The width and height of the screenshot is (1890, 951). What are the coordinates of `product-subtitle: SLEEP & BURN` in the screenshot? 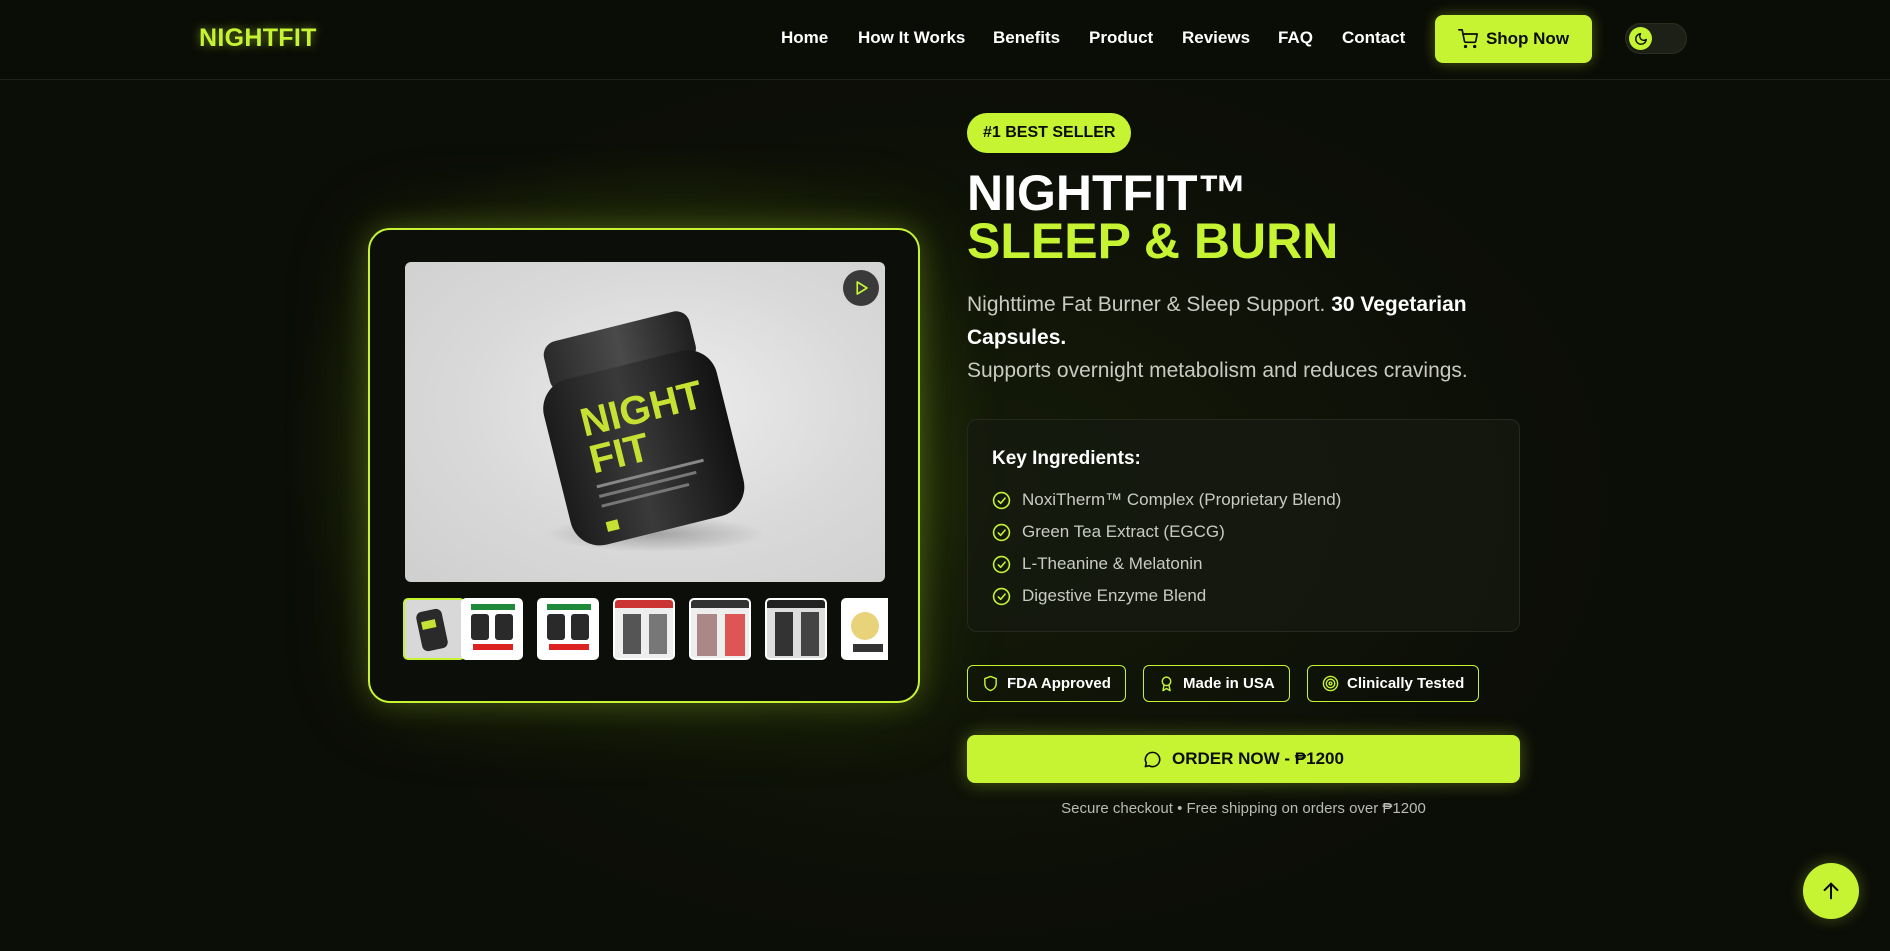 It's located at (1153, 241).